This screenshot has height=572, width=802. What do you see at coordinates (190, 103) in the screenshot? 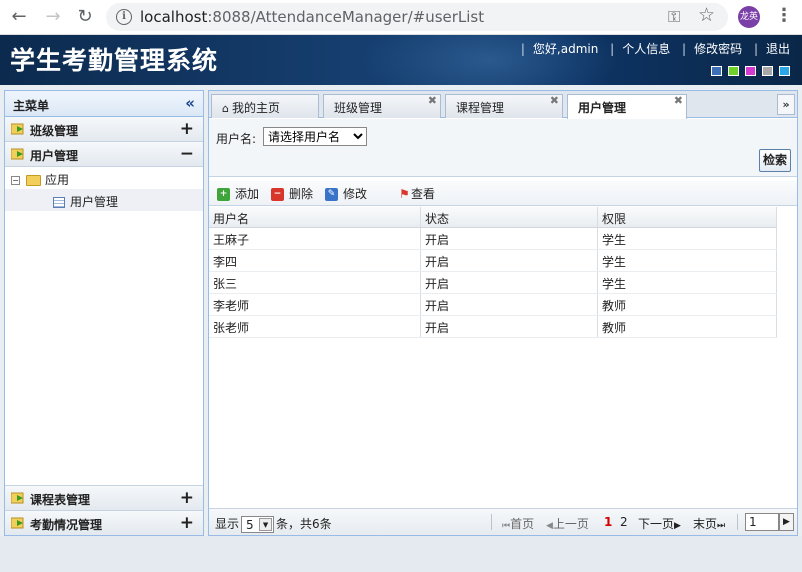
I see `collapse-left-icon: «` at bounding box center [190, 103].